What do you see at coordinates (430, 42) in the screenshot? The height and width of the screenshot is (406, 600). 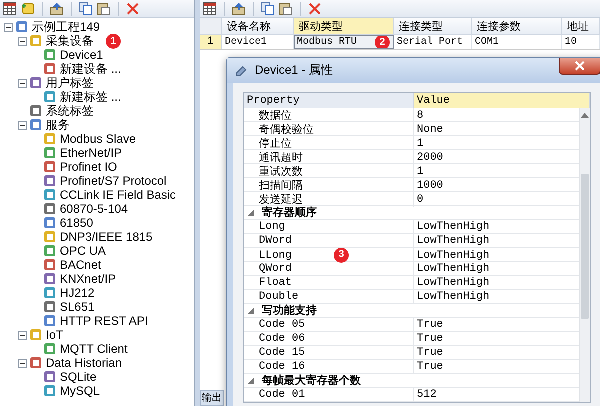 I see `table-cell: Serial Port` at bounding box center [430, 42].